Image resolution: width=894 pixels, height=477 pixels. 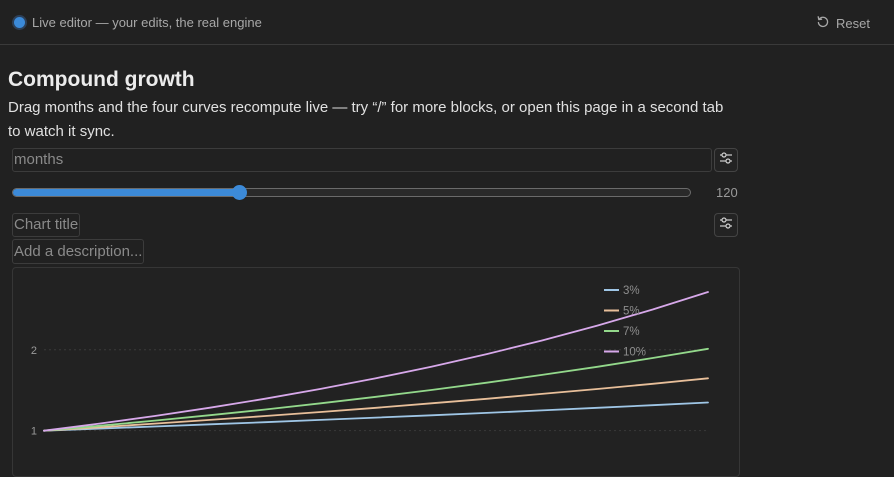 What do you see at coordinates (362, 160) in the screenshot?
I see `months-label-input: months` at bounding box center [362, 160].